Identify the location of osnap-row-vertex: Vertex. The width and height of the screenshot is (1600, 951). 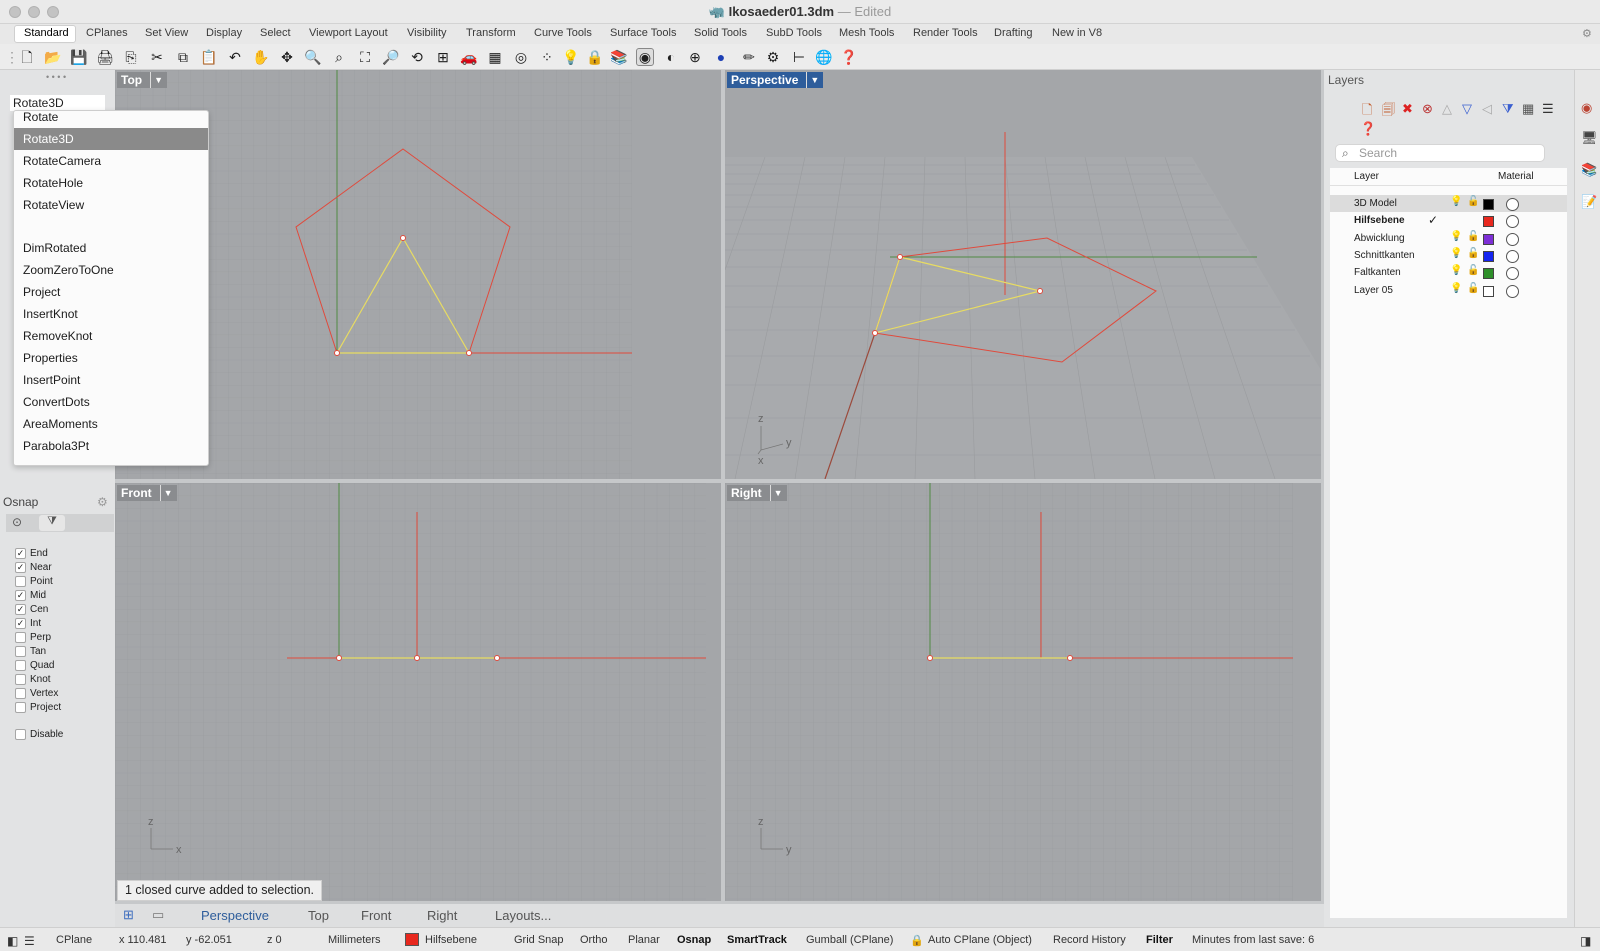
(36, 693).